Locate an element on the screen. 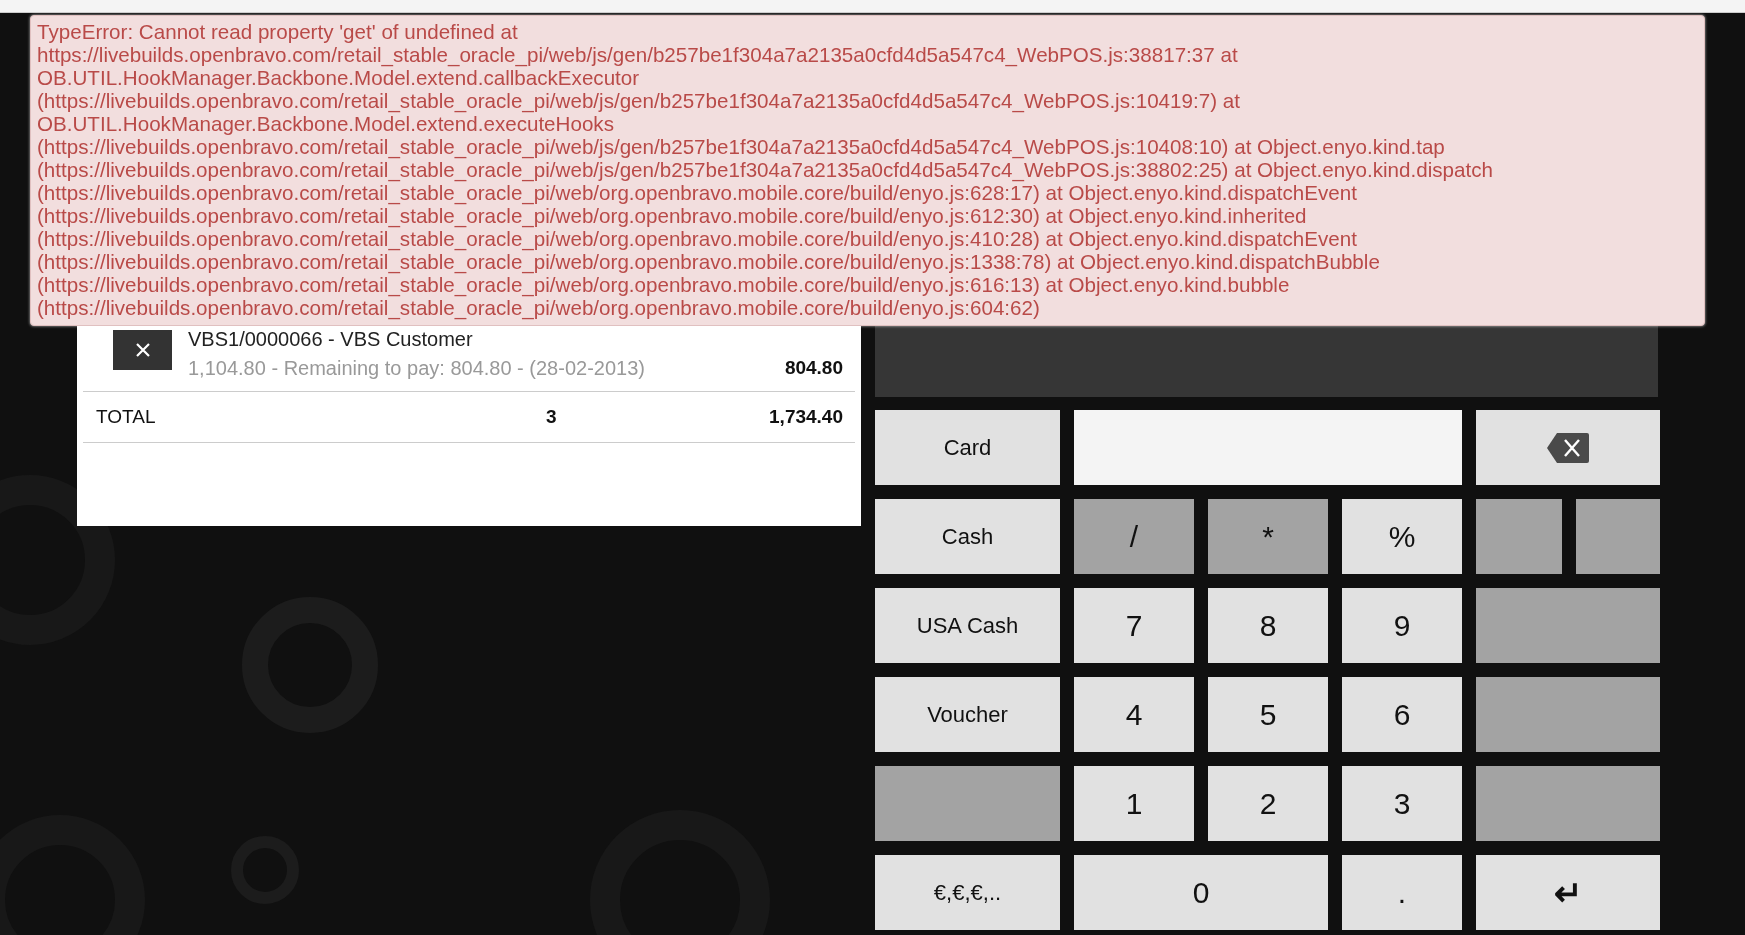  keypad-key: 7 is located at coordinates (1134, 625).